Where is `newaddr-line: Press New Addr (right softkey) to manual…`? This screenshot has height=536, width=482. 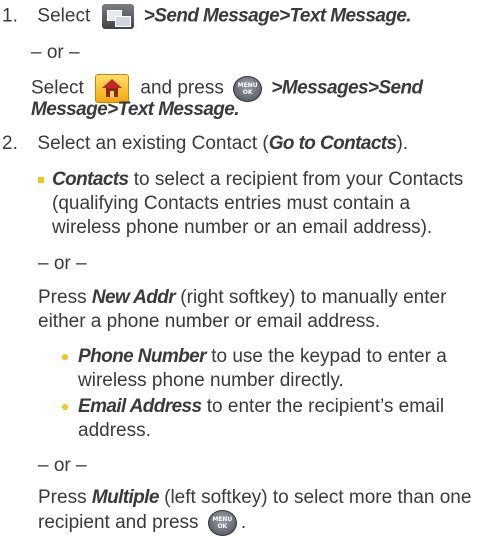
newaddr-line: Press New Addr (right softkey) to manual… is located at coordinates (242, 297).